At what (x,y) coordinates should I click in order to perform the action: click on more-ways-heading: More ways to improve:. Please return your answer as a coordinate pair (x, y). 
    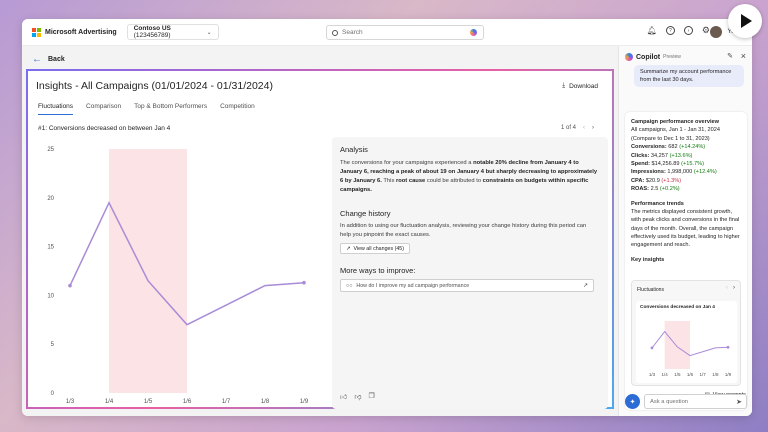
    Looking at the image, I should click on (378, 270).